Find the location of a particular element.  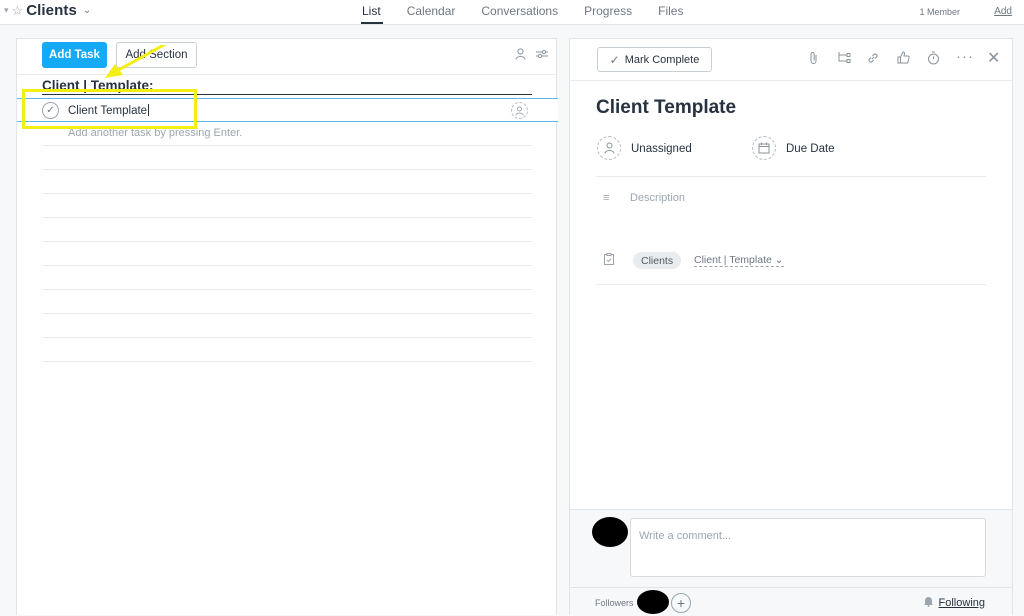

project-pill: Clients is located at coordinates (657, 260).